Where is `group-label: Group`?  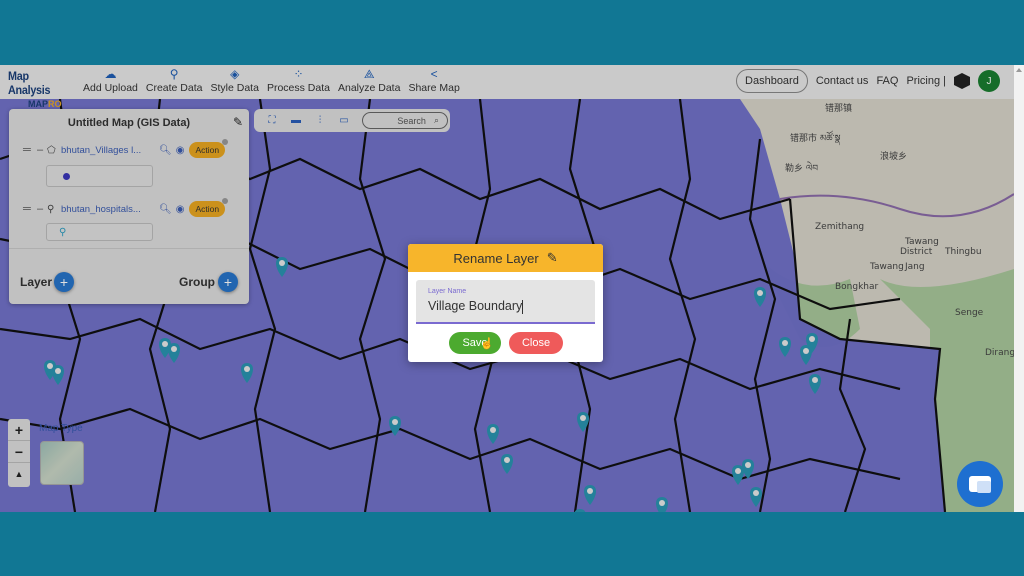
group-label: Group is located at coordinates (197, 282).